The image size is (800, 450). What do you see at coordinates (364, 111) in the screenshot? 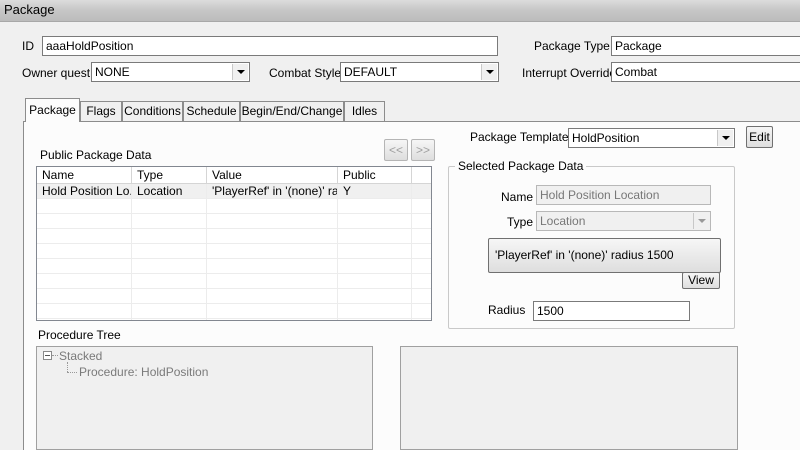
I see `tab-idles: Idles` at bounding box center [364, 111].